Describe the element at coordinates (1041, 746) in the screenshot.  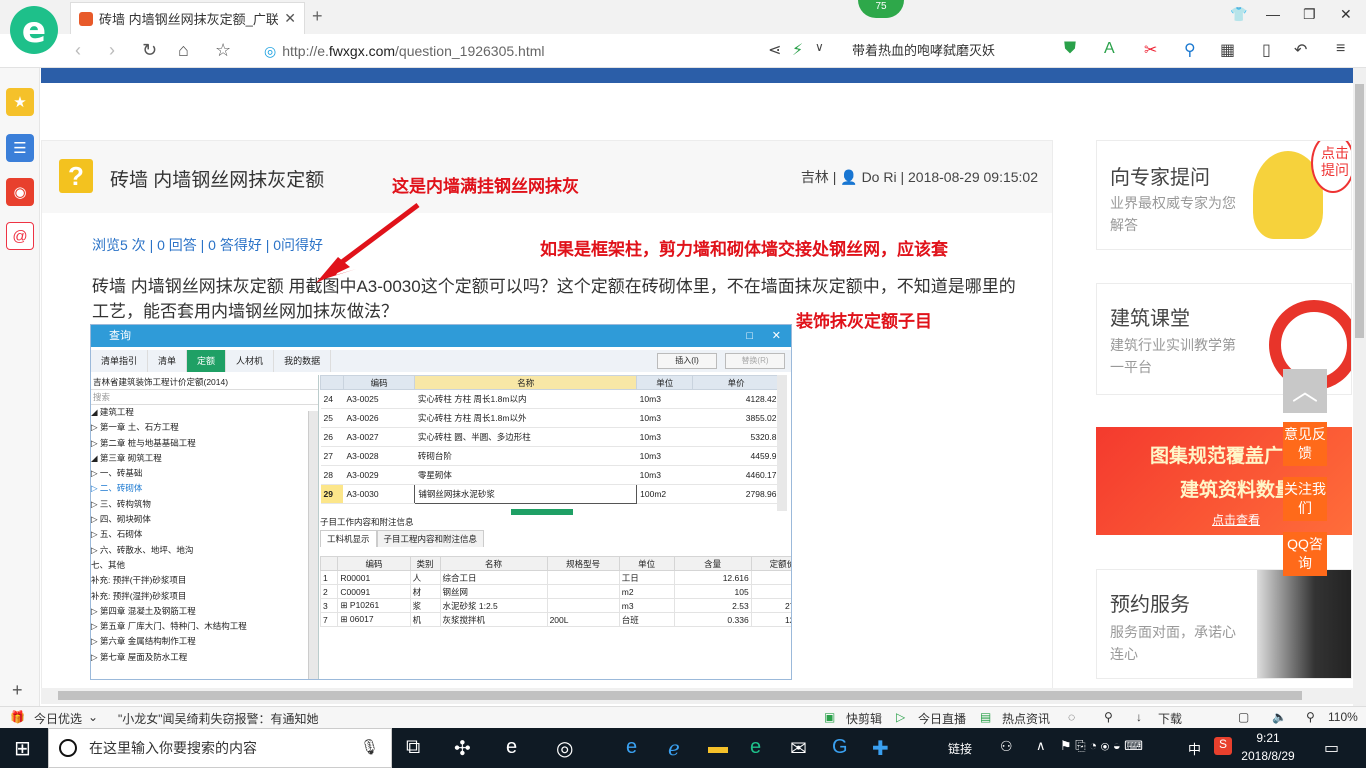
I see `tray-expand-icon: ∧` at that location.